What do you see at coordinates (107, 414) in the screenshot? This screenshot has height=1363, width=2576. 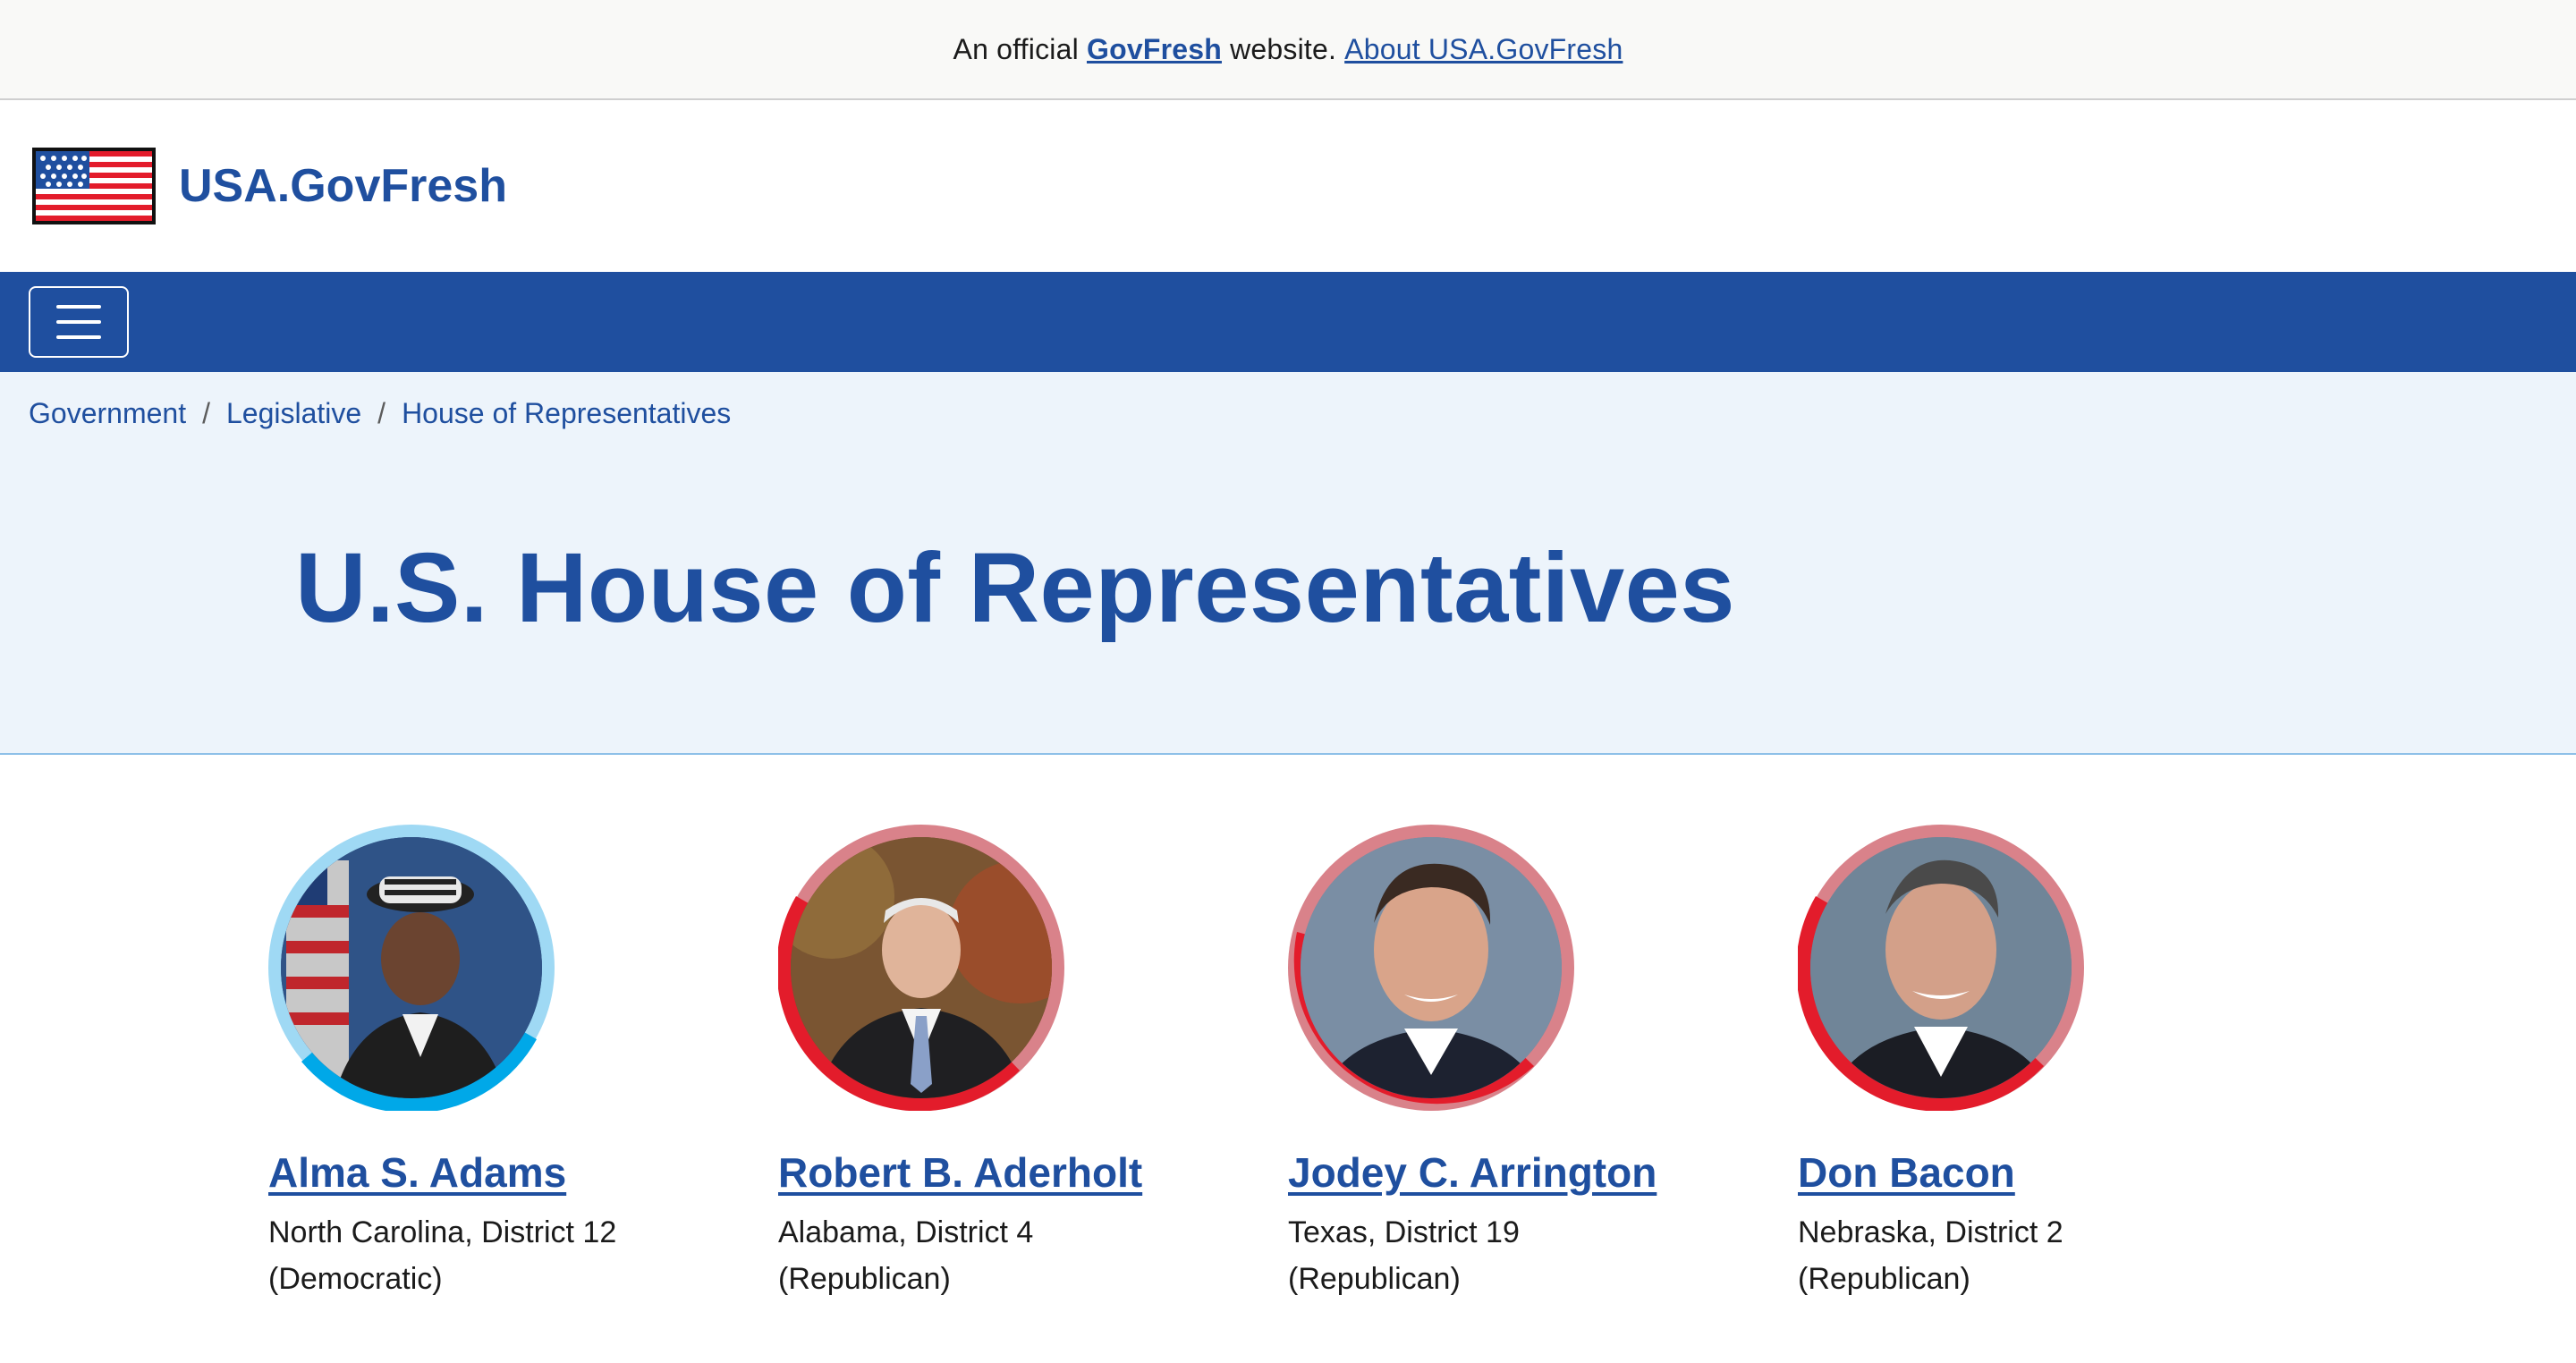 I see `breadcrumb-government: Government` at bounding box center [107, 414].